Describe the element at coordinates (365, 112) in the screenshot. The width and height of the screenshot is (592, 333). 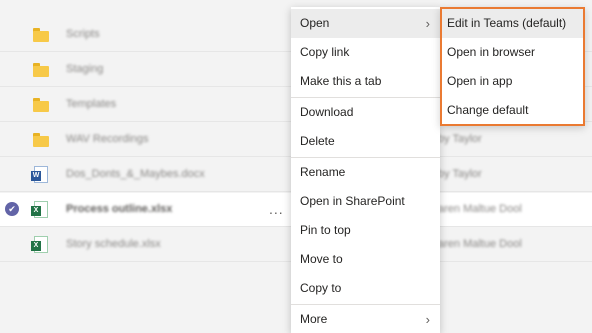
I see `menu-item-download: Download` at that location.